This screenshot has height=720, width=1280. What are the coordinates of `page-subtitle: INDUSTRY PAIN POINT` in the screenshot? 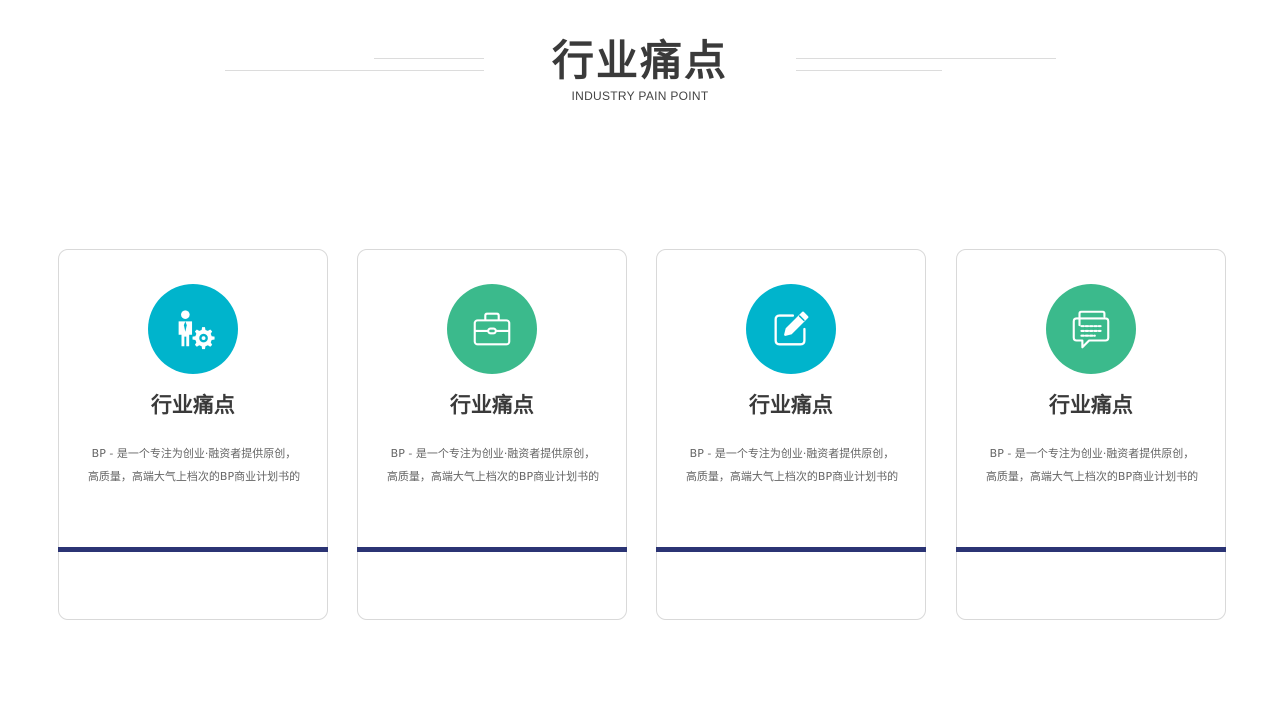 It's located at (640, 96).